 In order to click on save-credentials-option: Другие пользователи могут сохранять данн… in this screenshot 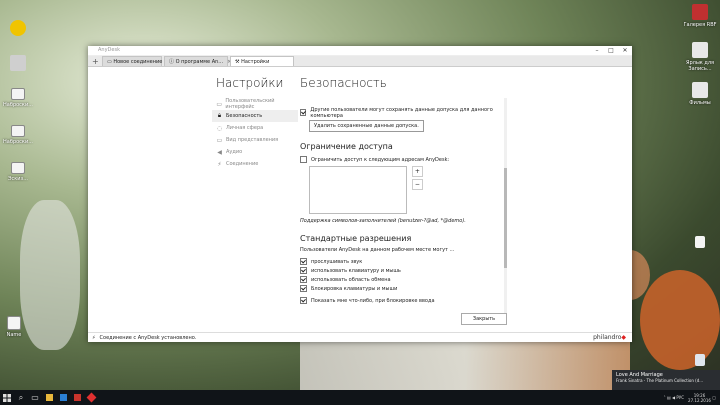, I will do `click(401, 113)`.